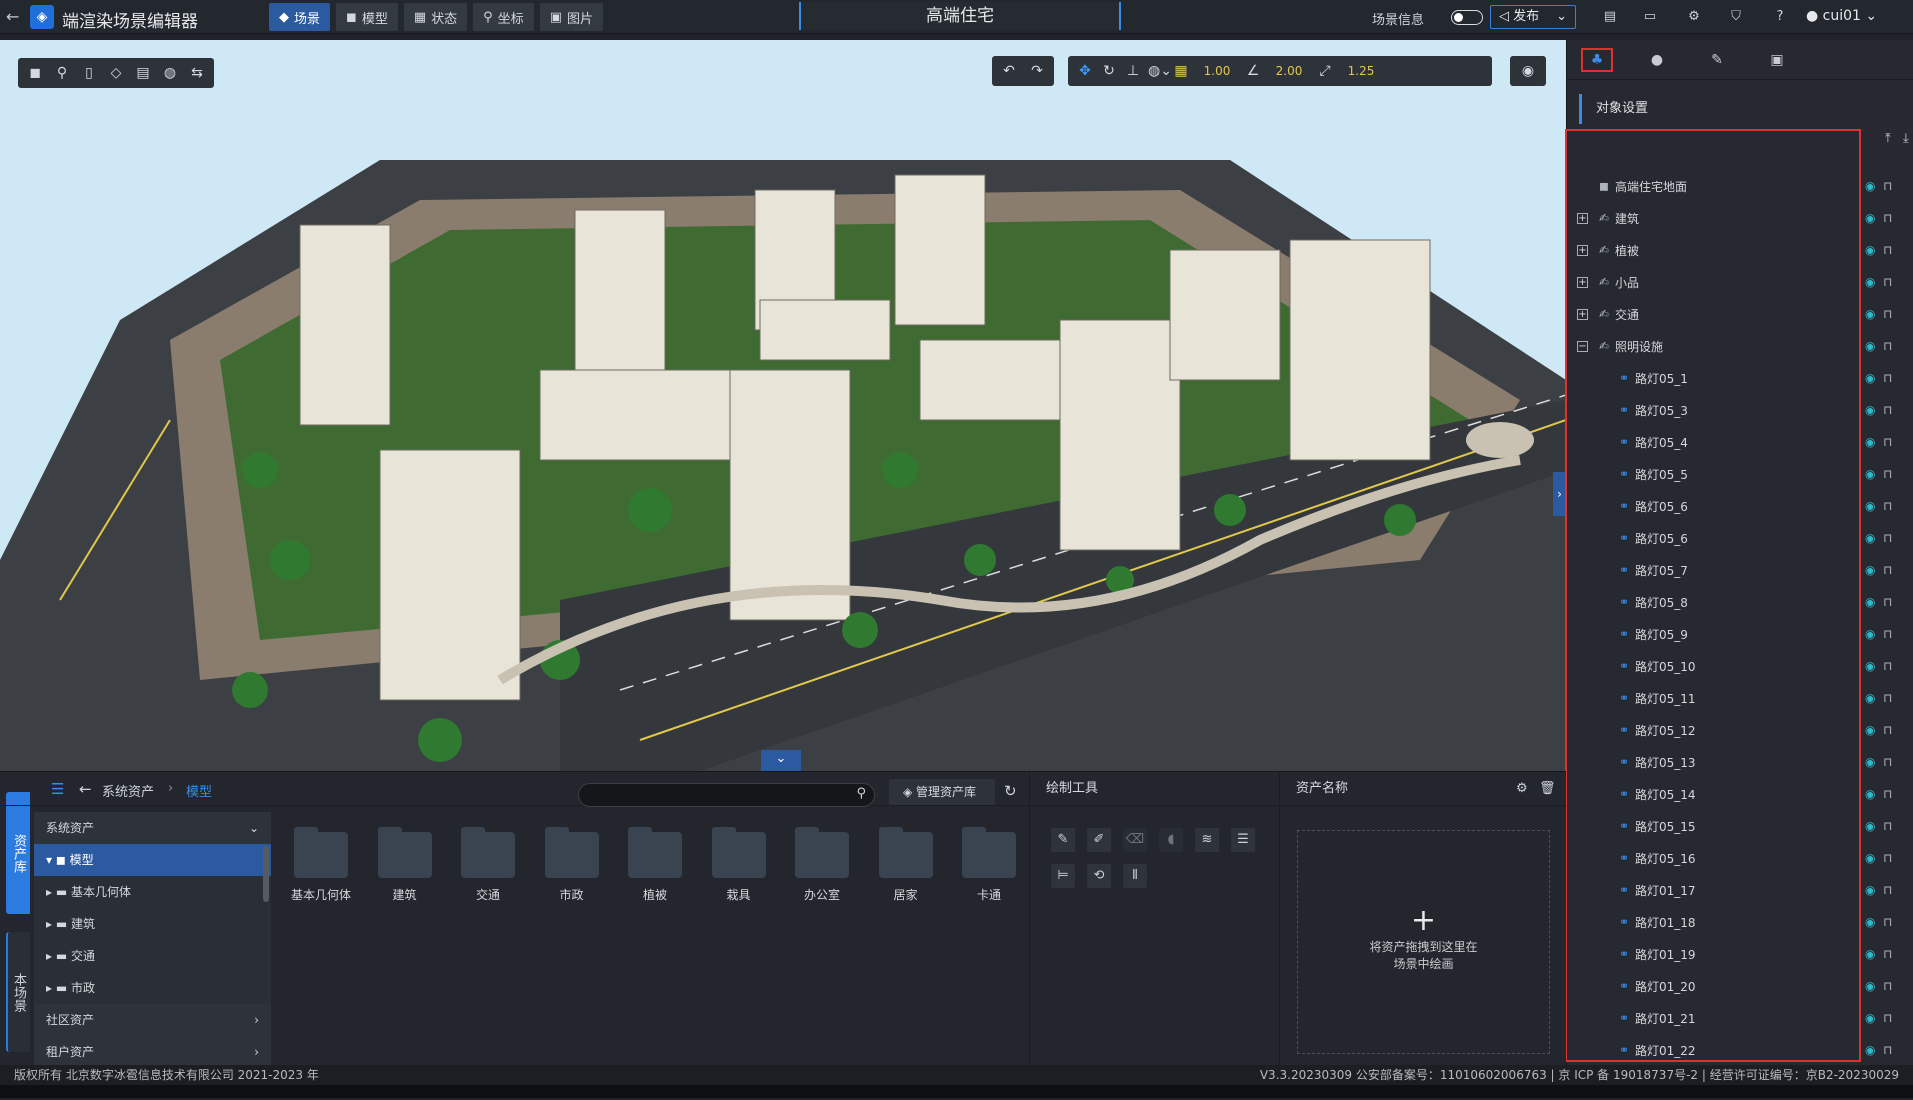  What do you see at coordinates (572, 865) in the screenshot?
I see `asset-folder: 市政` at bounding box center [572, 865].